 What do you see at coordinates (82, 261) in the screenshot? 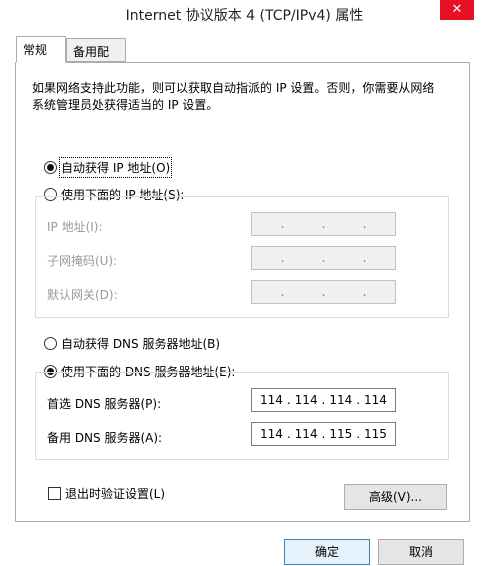
I see `subnet-mask-label: 子网掩码(U):` at bounding box center [82, 261].